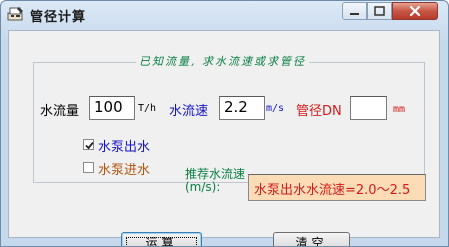 The image size is (449, 247). I want to click on maximize-button, so click(379, 11).